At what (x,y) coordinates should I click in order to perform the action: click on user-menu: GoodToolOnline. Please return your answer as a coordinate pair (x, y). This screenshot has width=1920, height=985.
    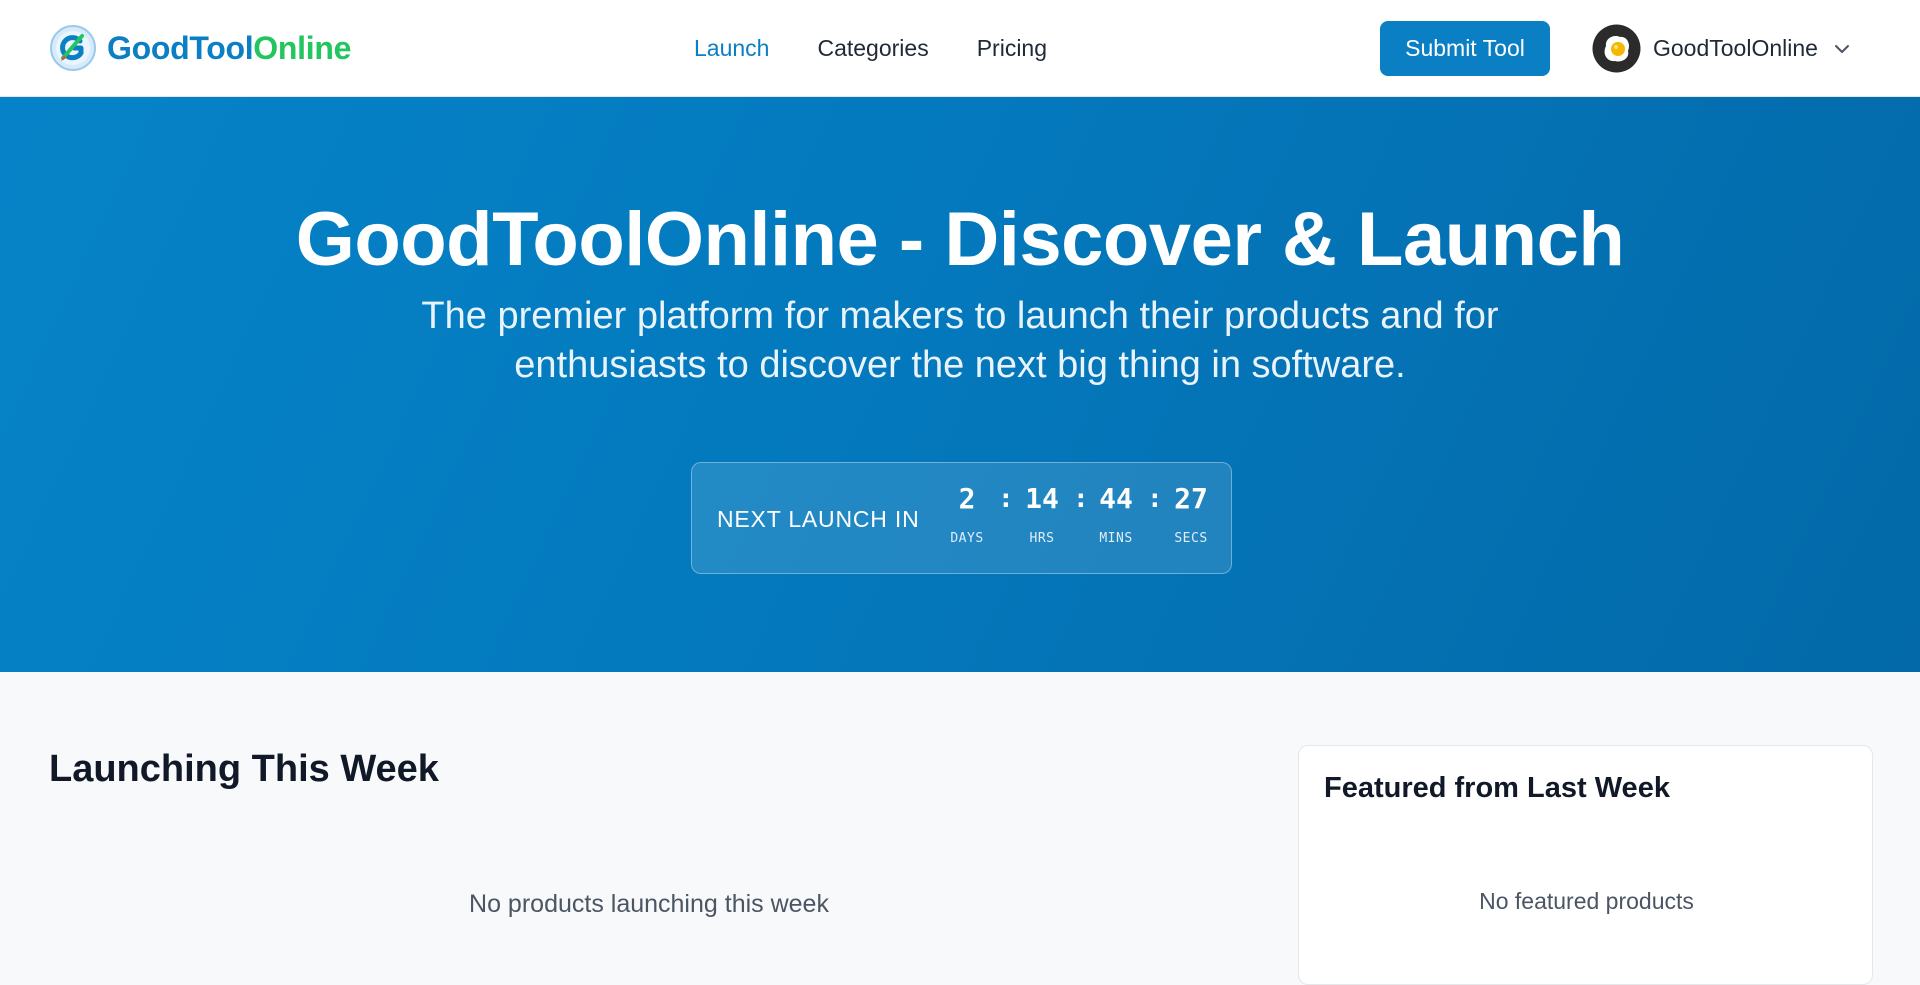
    Looking at the image, I should click on (1722, 48).